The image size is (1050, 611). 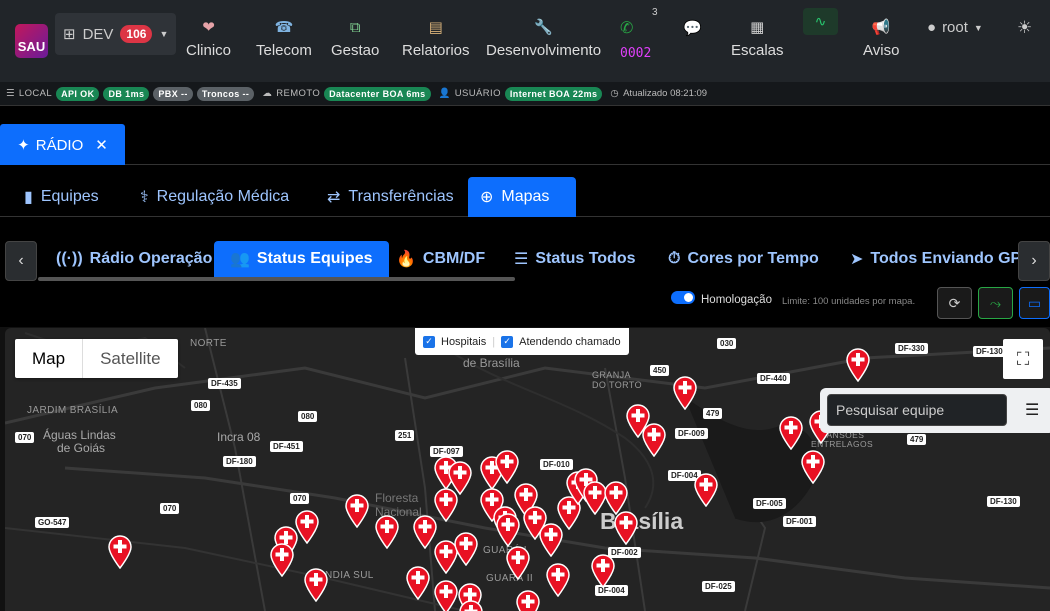 What do you see at coordinates (626, 28) in the screenshot?
I see `phone-call-icon: ✆` at bounding box center [626, 28].